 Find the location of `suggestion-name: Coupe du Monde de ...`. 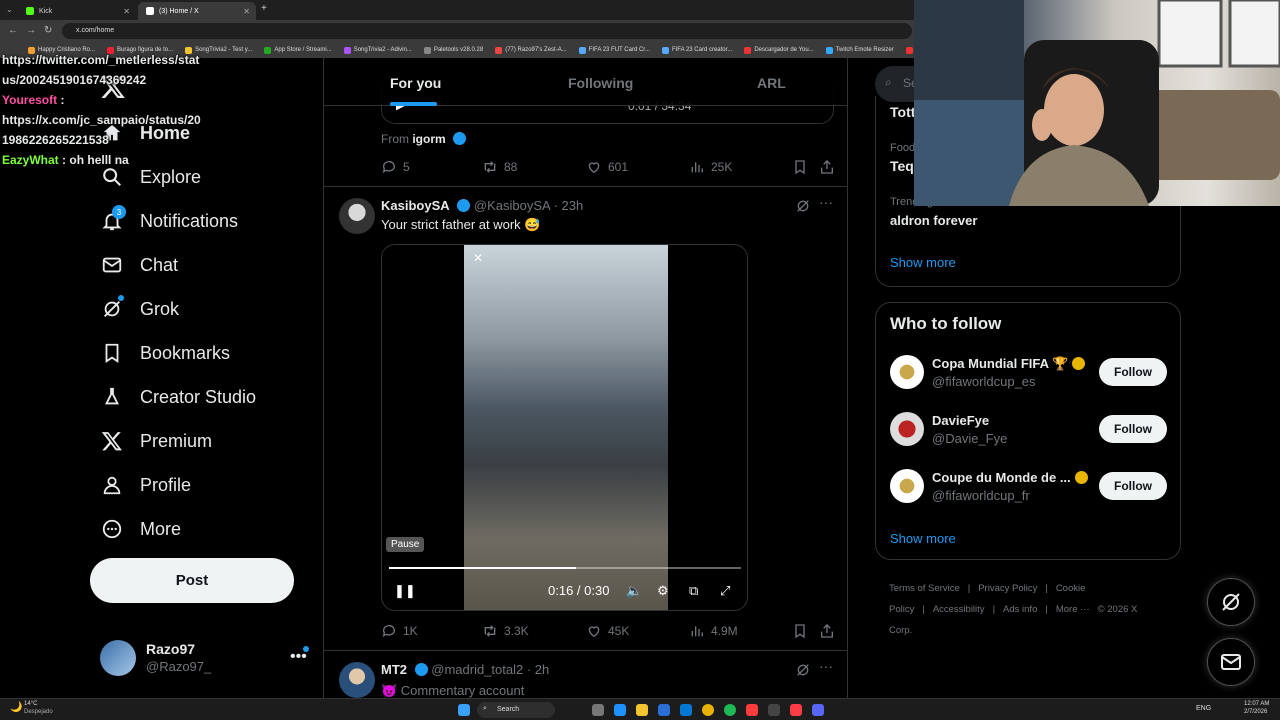

suggestion-name: Coupe du Monde de ... is located at coordinates (1010, 477).